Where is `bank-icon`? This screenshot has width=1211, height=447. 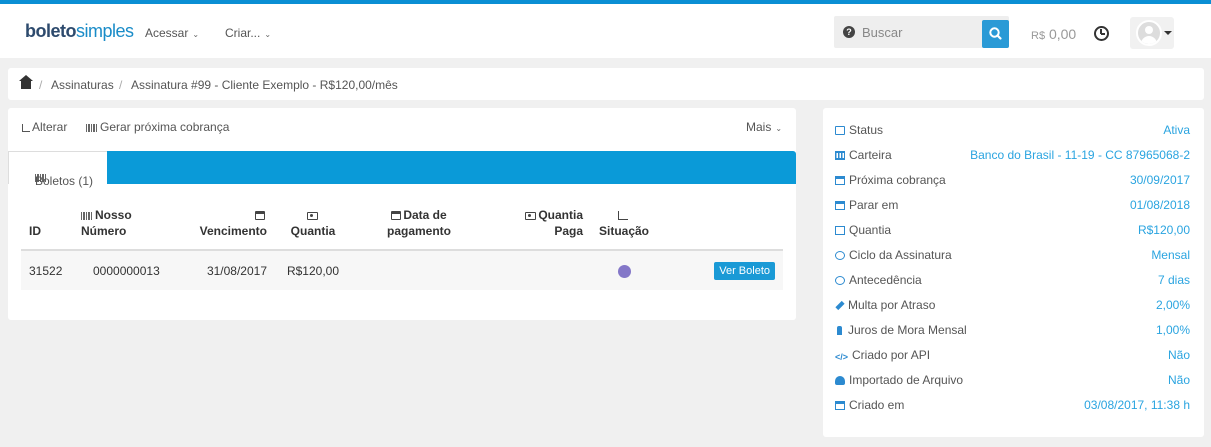
bank-icon is located at coordinates (840, 155).